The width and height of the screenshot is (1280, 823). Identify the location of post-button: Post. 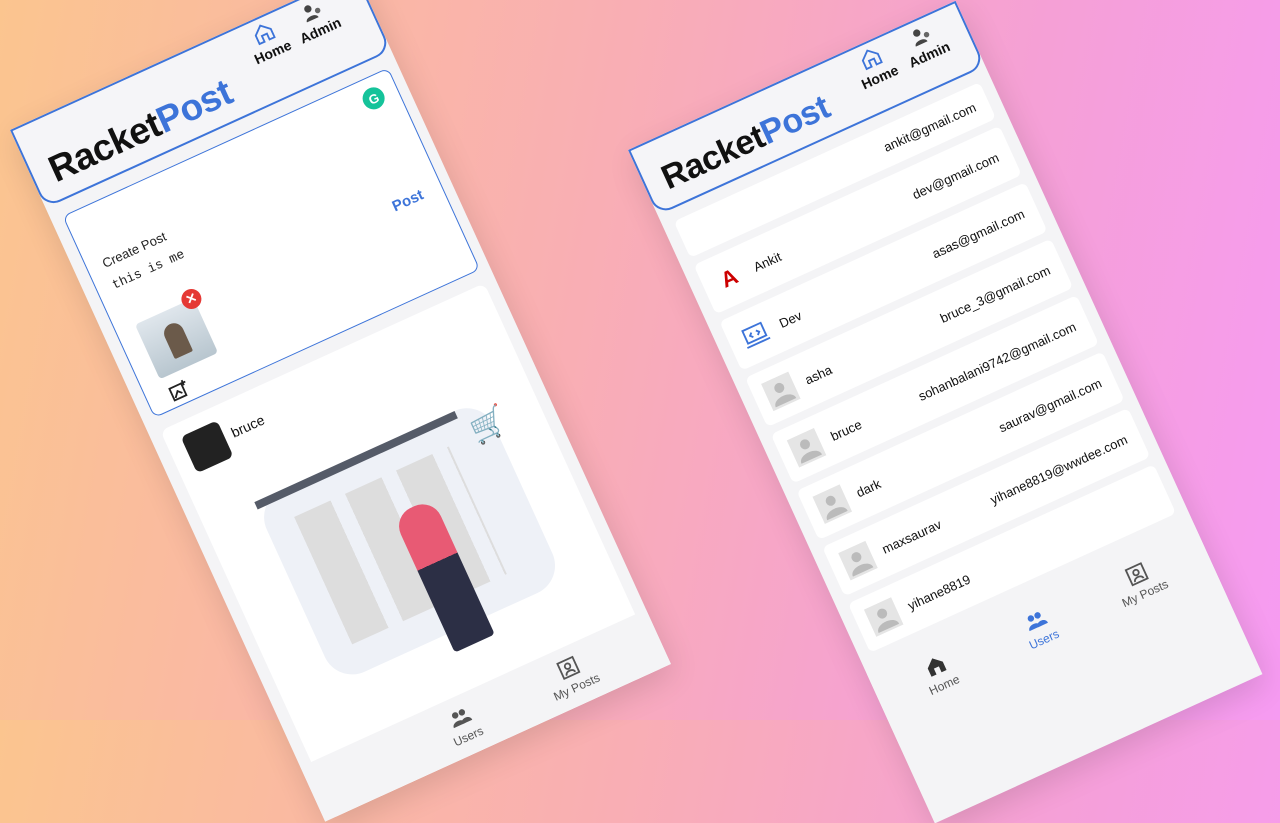
(408, 200).